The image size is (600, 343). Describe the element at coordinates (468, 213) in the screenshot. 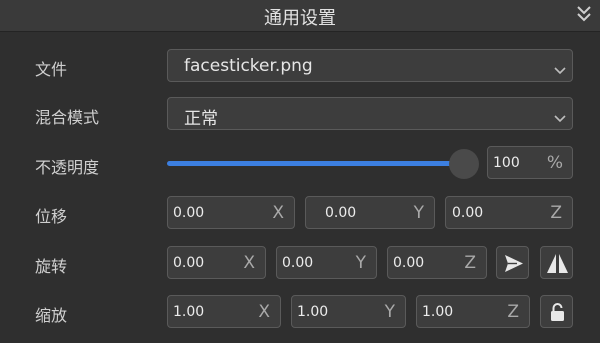

I see `position-z-value: 0.00` at that location.